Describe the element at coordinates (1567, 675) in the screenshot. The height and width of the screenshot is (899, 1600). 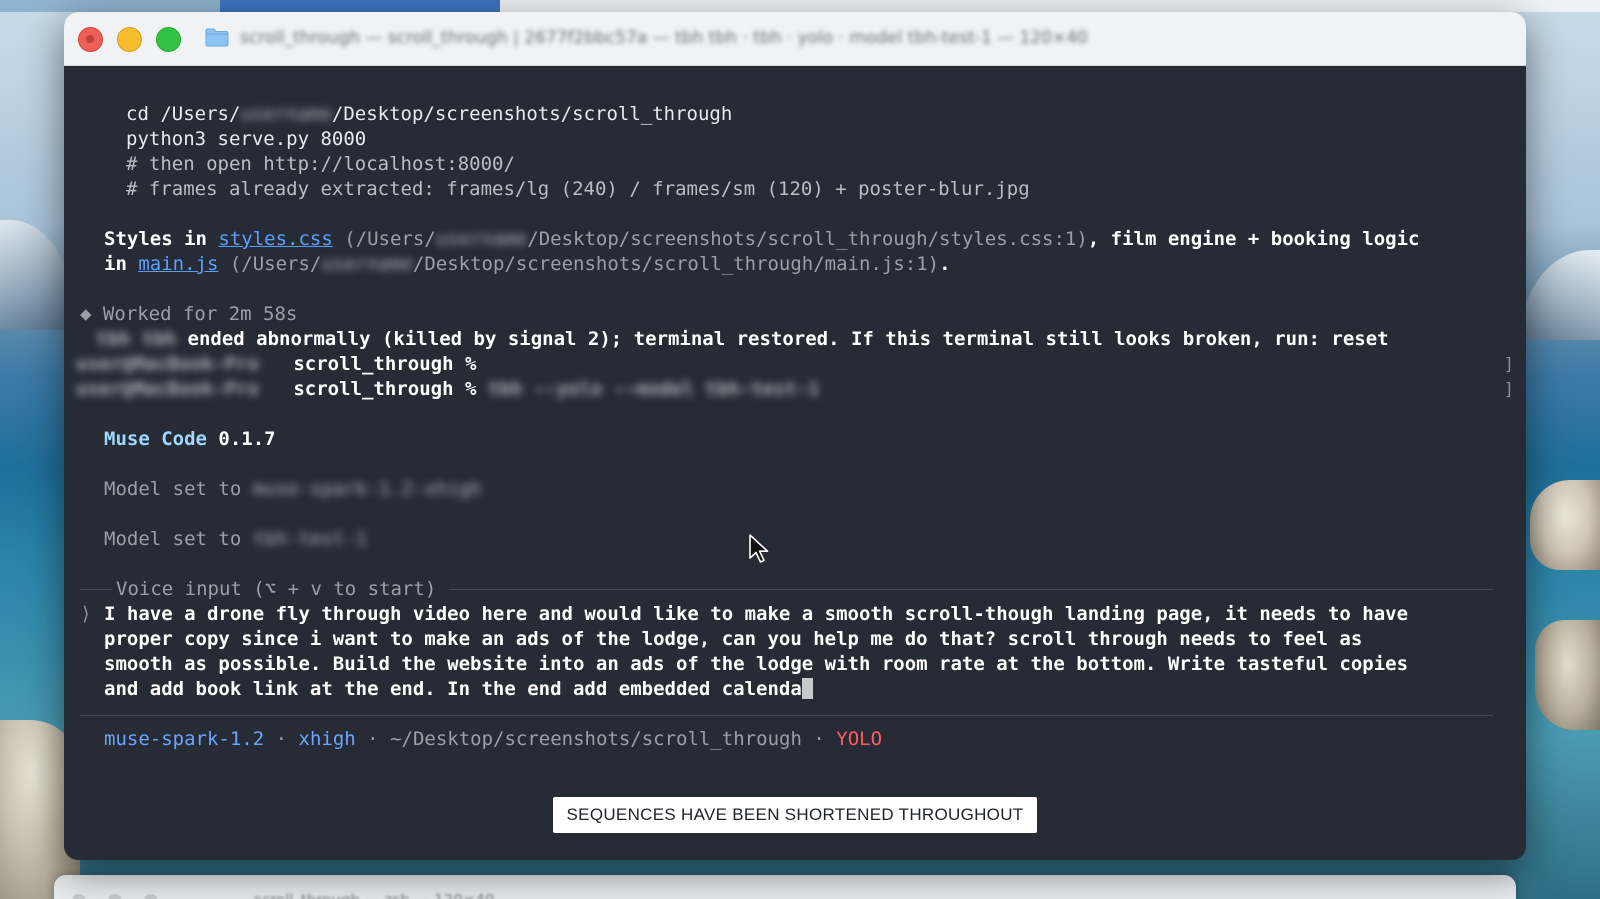
I see `background-rock-right-lower` at that location.